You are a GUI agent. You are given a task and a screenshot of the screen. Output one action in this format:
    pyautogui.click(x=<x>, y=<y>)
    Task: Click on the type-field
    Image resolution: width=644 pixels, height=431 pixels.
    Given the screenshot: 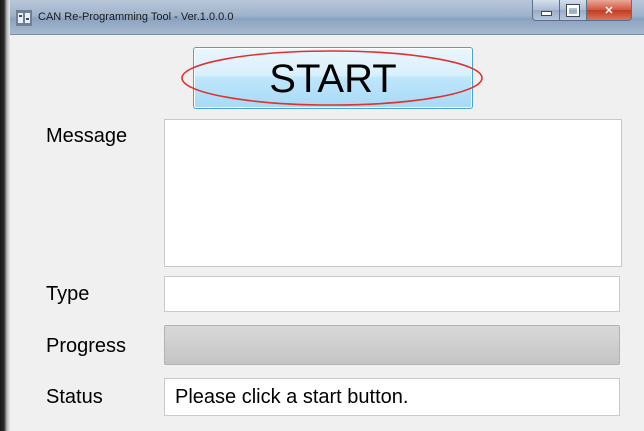 What is the action you would take?
    pyautogui.click(x=392, y=294)
    